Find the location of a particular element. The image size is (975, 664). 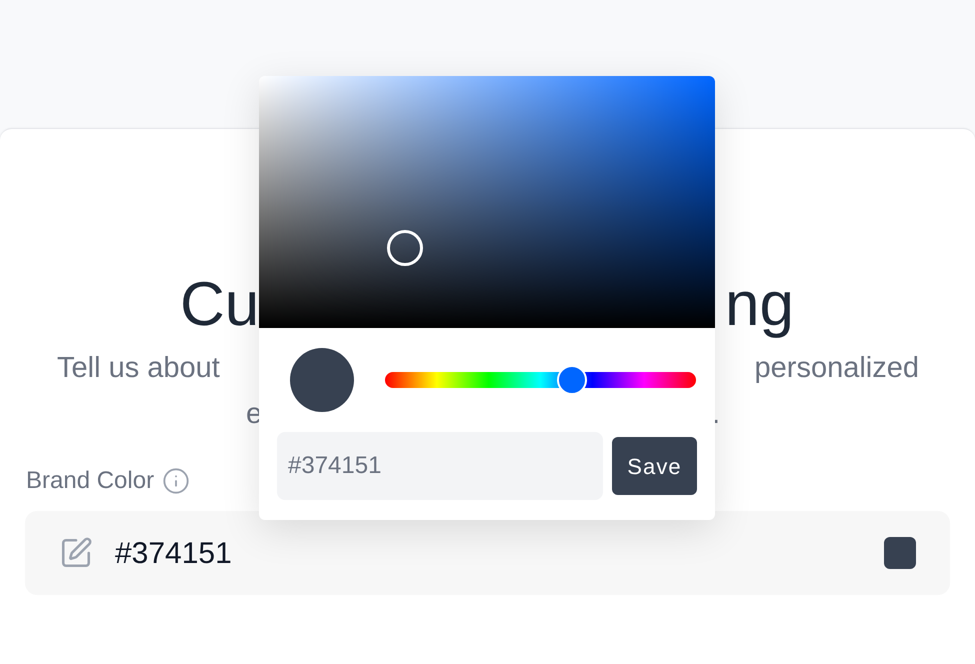

color-swatch is located at coordinates (900, 553).